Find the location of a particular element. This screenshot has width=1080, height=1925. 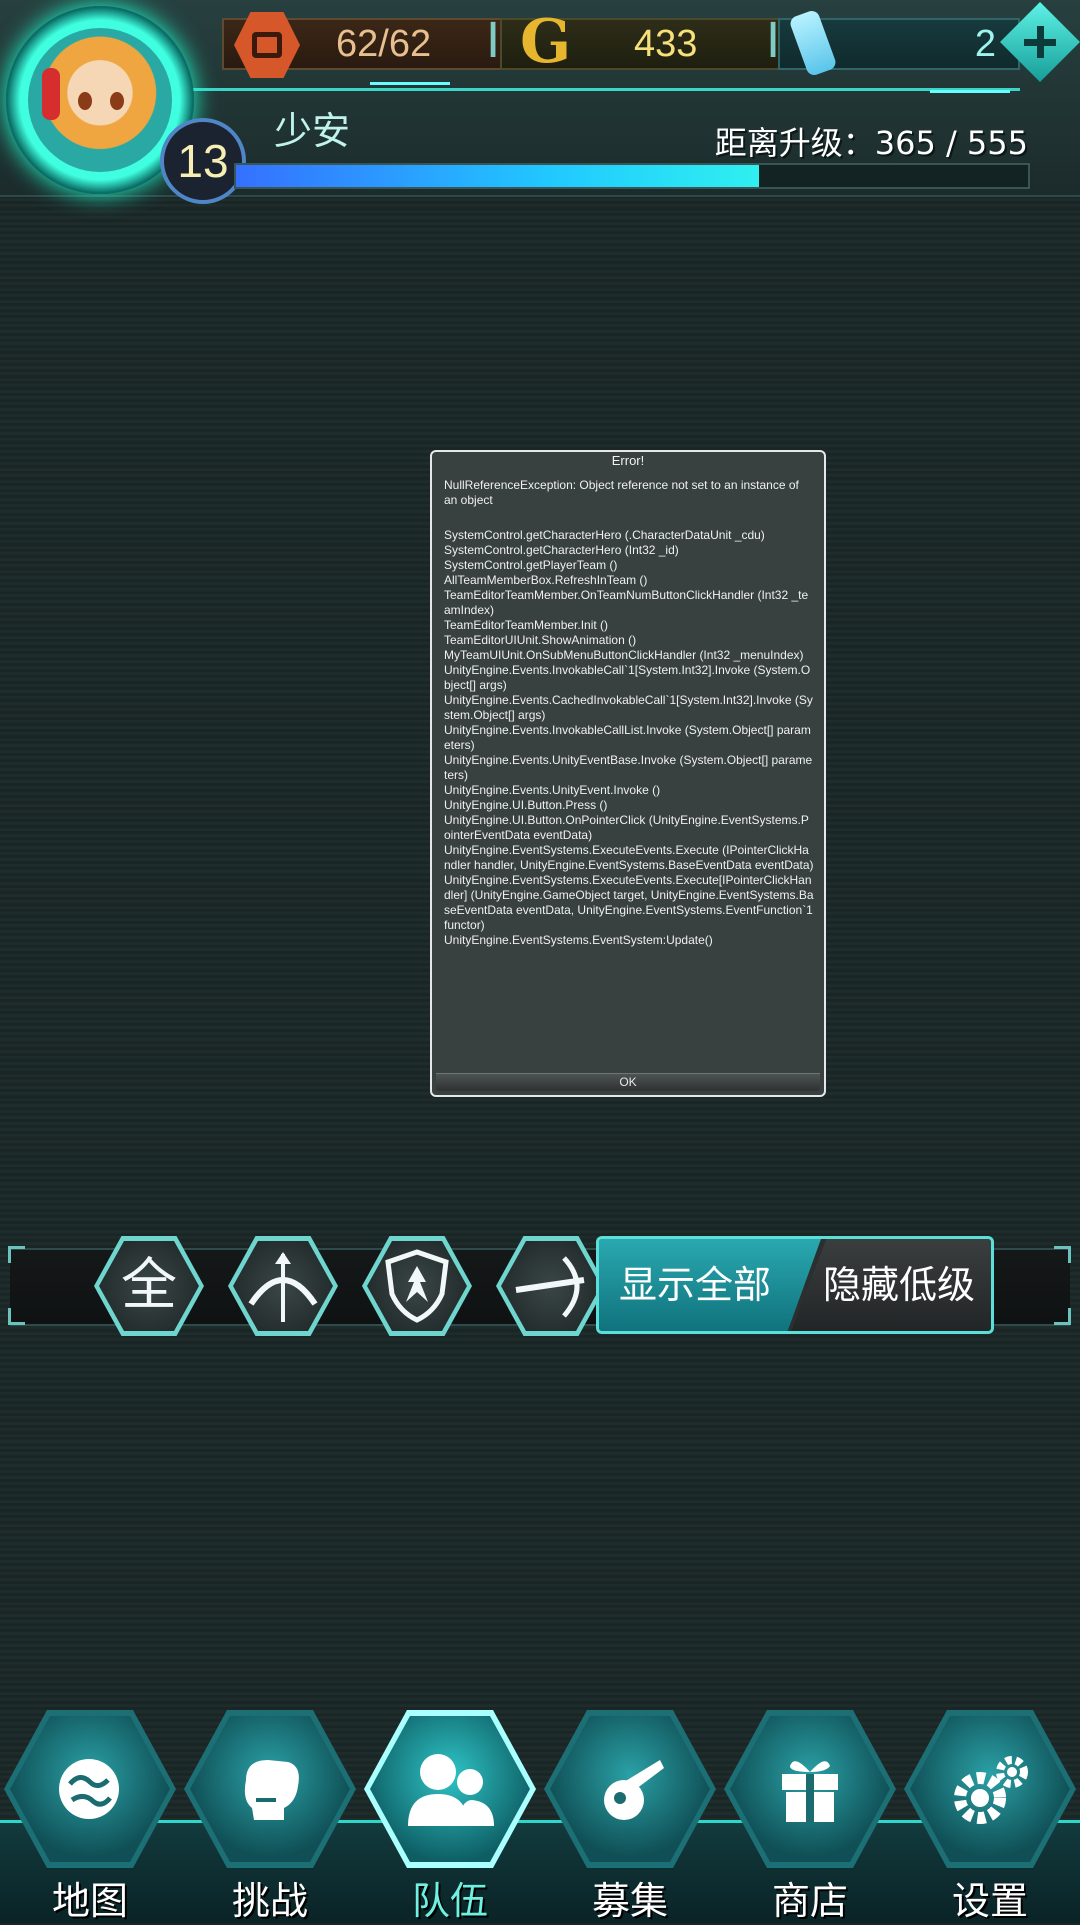

display-toggle: 隐藏低级 显示全部 is located at coordinates (795, 1285).